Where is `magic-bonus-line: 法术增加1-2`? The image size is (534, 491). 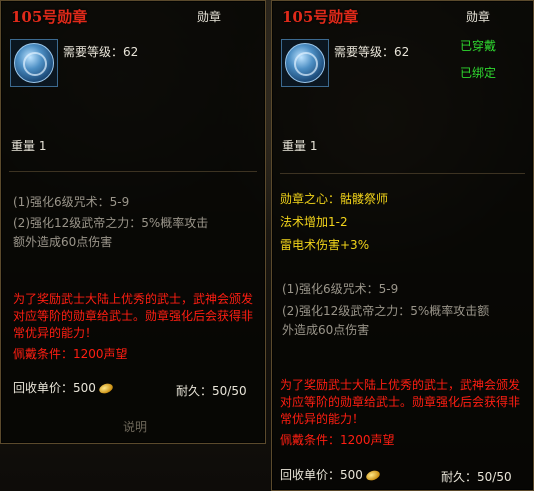
magic-bonus-line: 法术增加1-2 is located at coordinates (314, 222).